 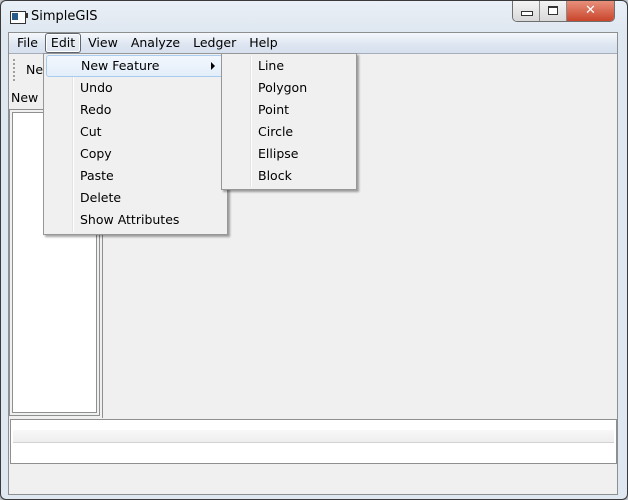 I want to click on menu-item-undo: Undo, so click(x=135, y=88).